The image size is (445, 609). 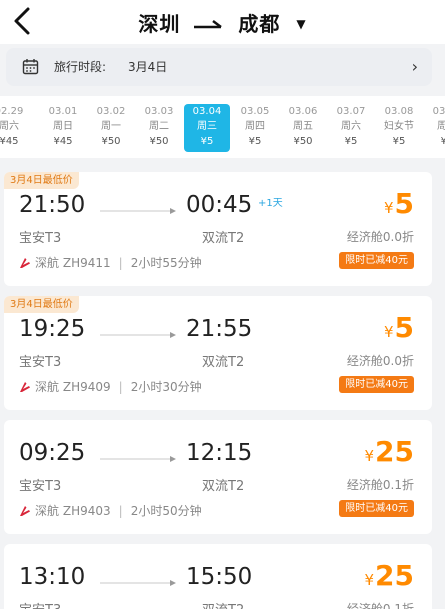 What do you see at coordinates (166, 511) in the screenshot?
I see `flight-duration: 2小时50分钟` at bounding box center [166, 511].